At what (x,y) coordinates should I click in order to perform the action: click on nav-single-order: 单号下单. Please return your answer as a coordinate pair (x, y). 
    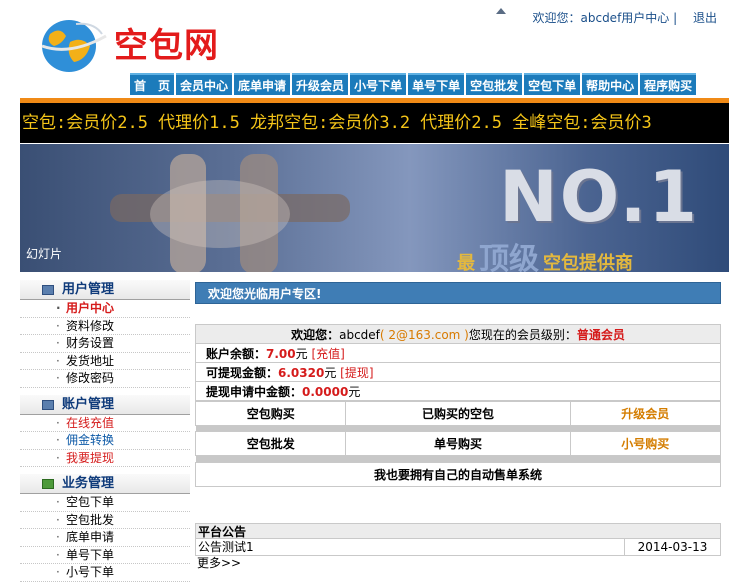
    Looking at the image, I should click on (436, 84).